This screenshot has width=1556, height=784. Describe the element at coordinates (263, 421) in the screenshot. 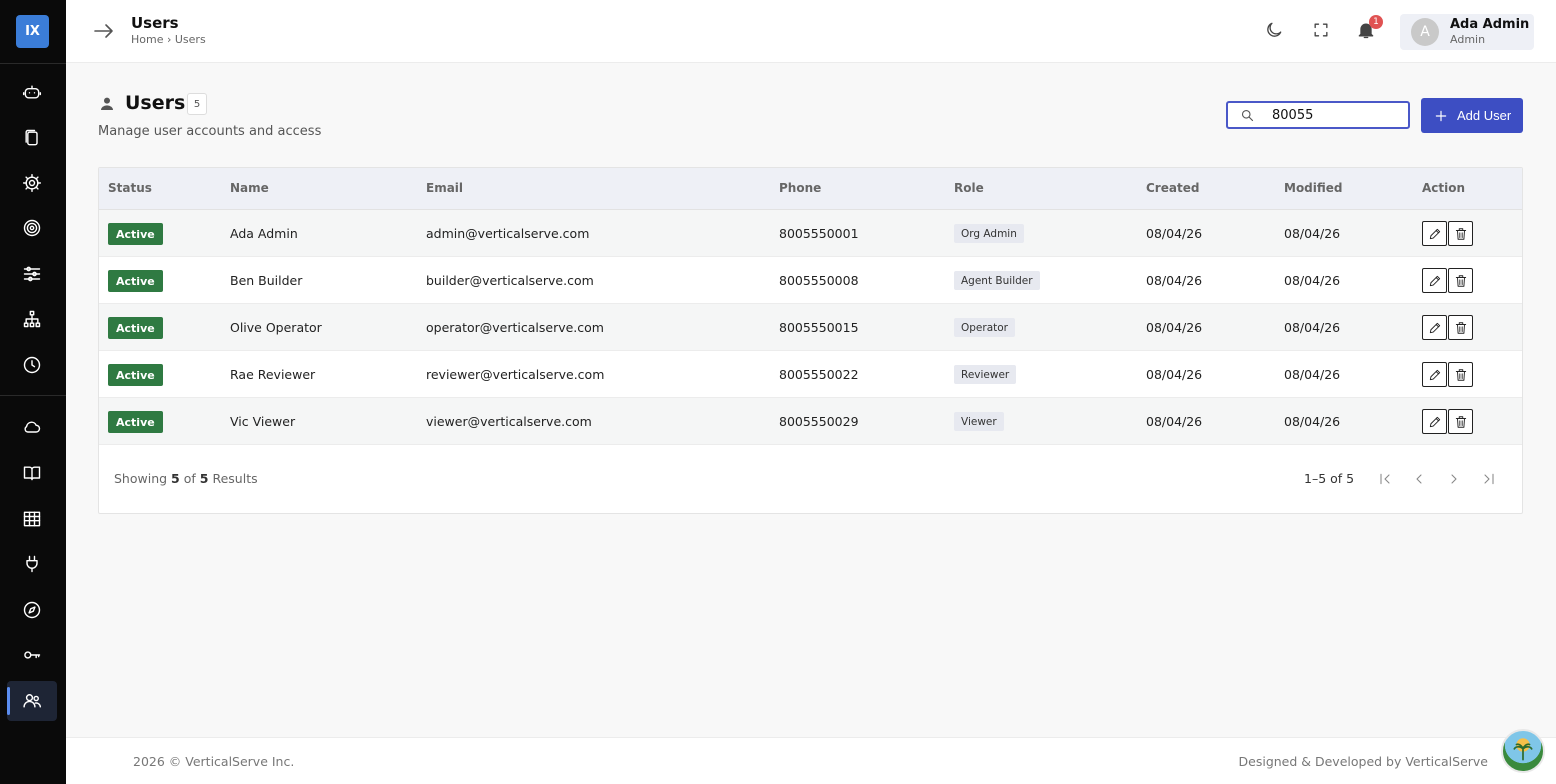

I see `user-name-cell: Vic Viewer` at that location.